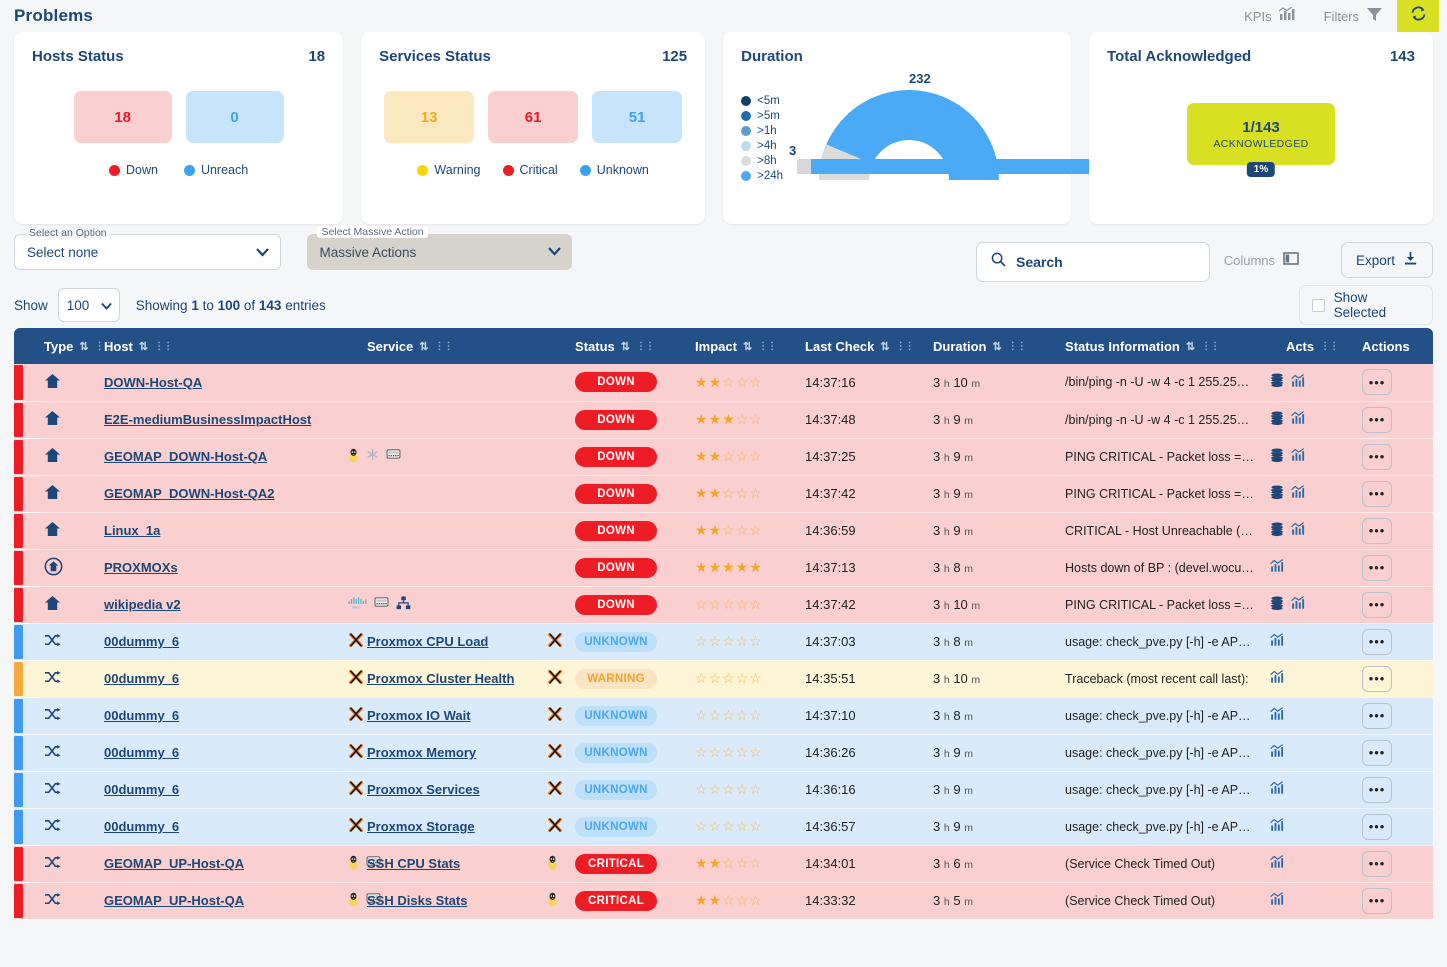 The image size is (1447, 967). Describe the element at coordinates (185, 456) in the screenshot. I see `host-link: GEOMAP_DOWN-Host-QA` at that location.